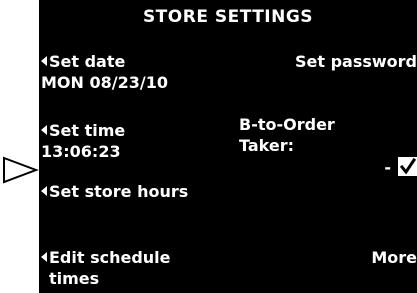 The image size is (417, 293). Describe the element at coordinates (21, 170) in the screenshot. I see `selection-pointer-icon` at that location.